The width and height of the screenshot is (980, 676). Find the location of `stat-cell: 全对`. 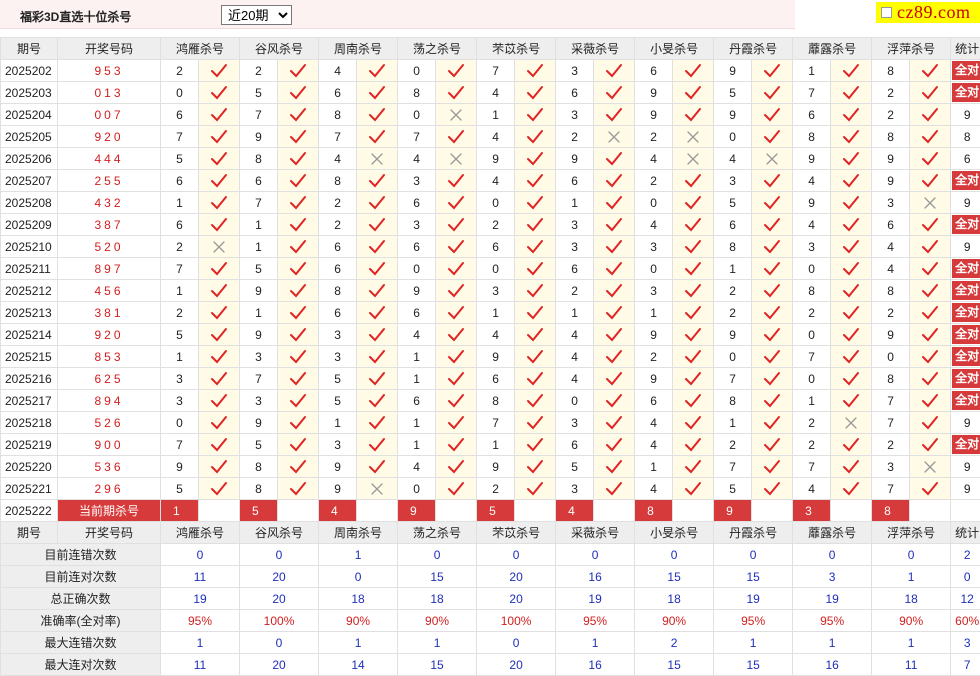

stat-cell: 全对 is located at coordinates (965, 269).